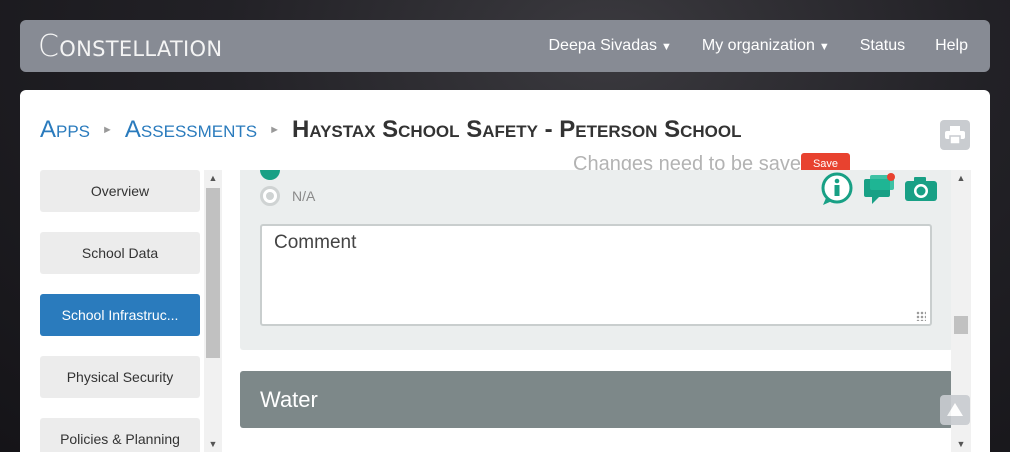  I want to click on arrow-up-icon, so click(955, 409).